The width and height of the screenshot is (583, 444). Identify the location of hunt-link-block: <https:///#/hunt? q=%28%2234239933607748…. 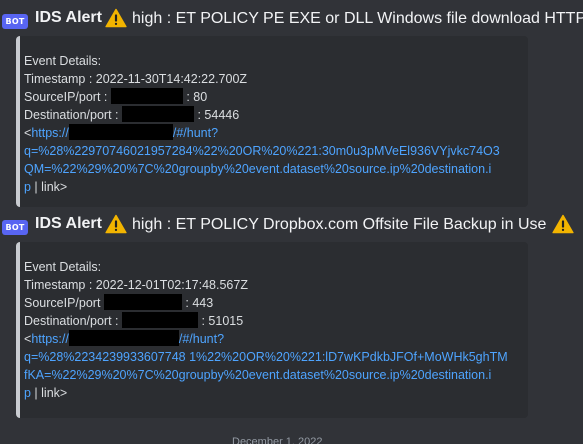
(269, 366).